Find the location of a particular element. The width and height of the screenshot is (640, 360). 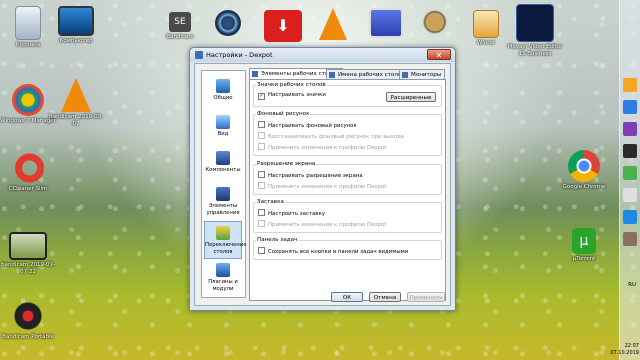

cancel-button: Отмена is located at coordinates (385, 297).